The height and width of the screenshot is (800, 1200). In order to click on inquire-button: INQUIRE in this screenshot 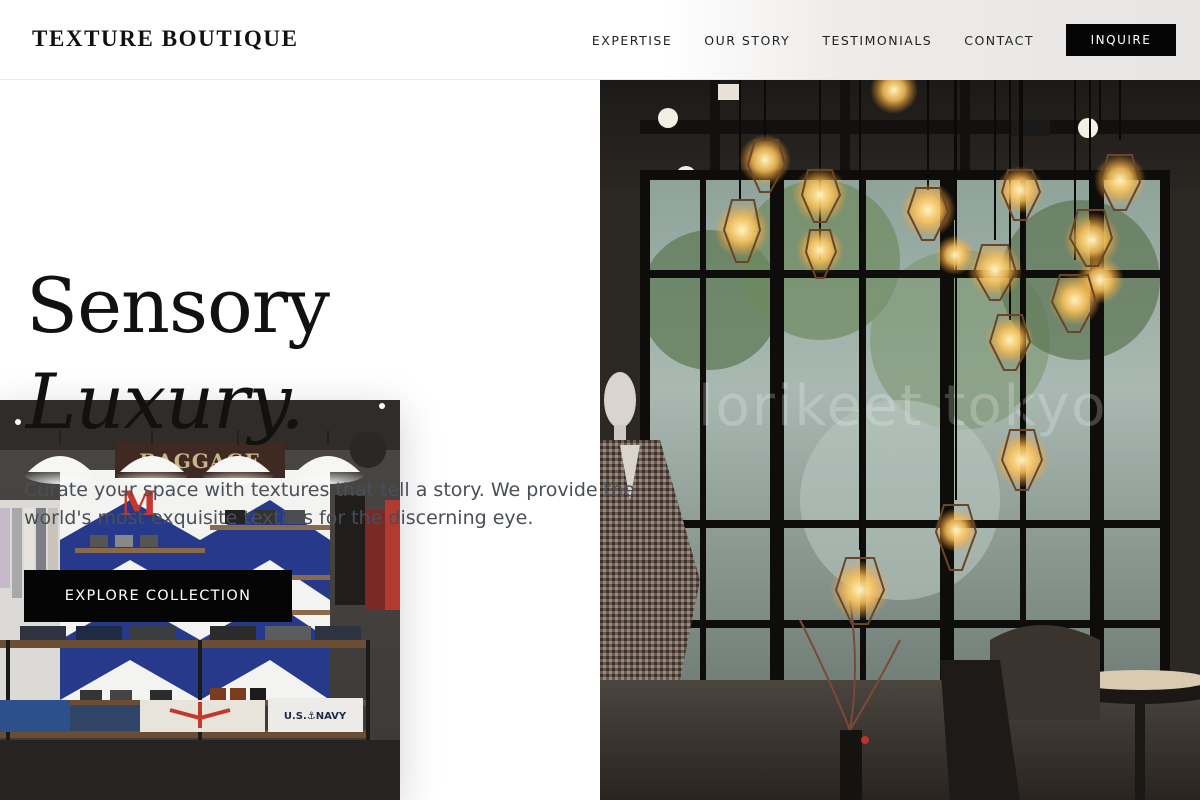, I will do `click(1121, 40)`.